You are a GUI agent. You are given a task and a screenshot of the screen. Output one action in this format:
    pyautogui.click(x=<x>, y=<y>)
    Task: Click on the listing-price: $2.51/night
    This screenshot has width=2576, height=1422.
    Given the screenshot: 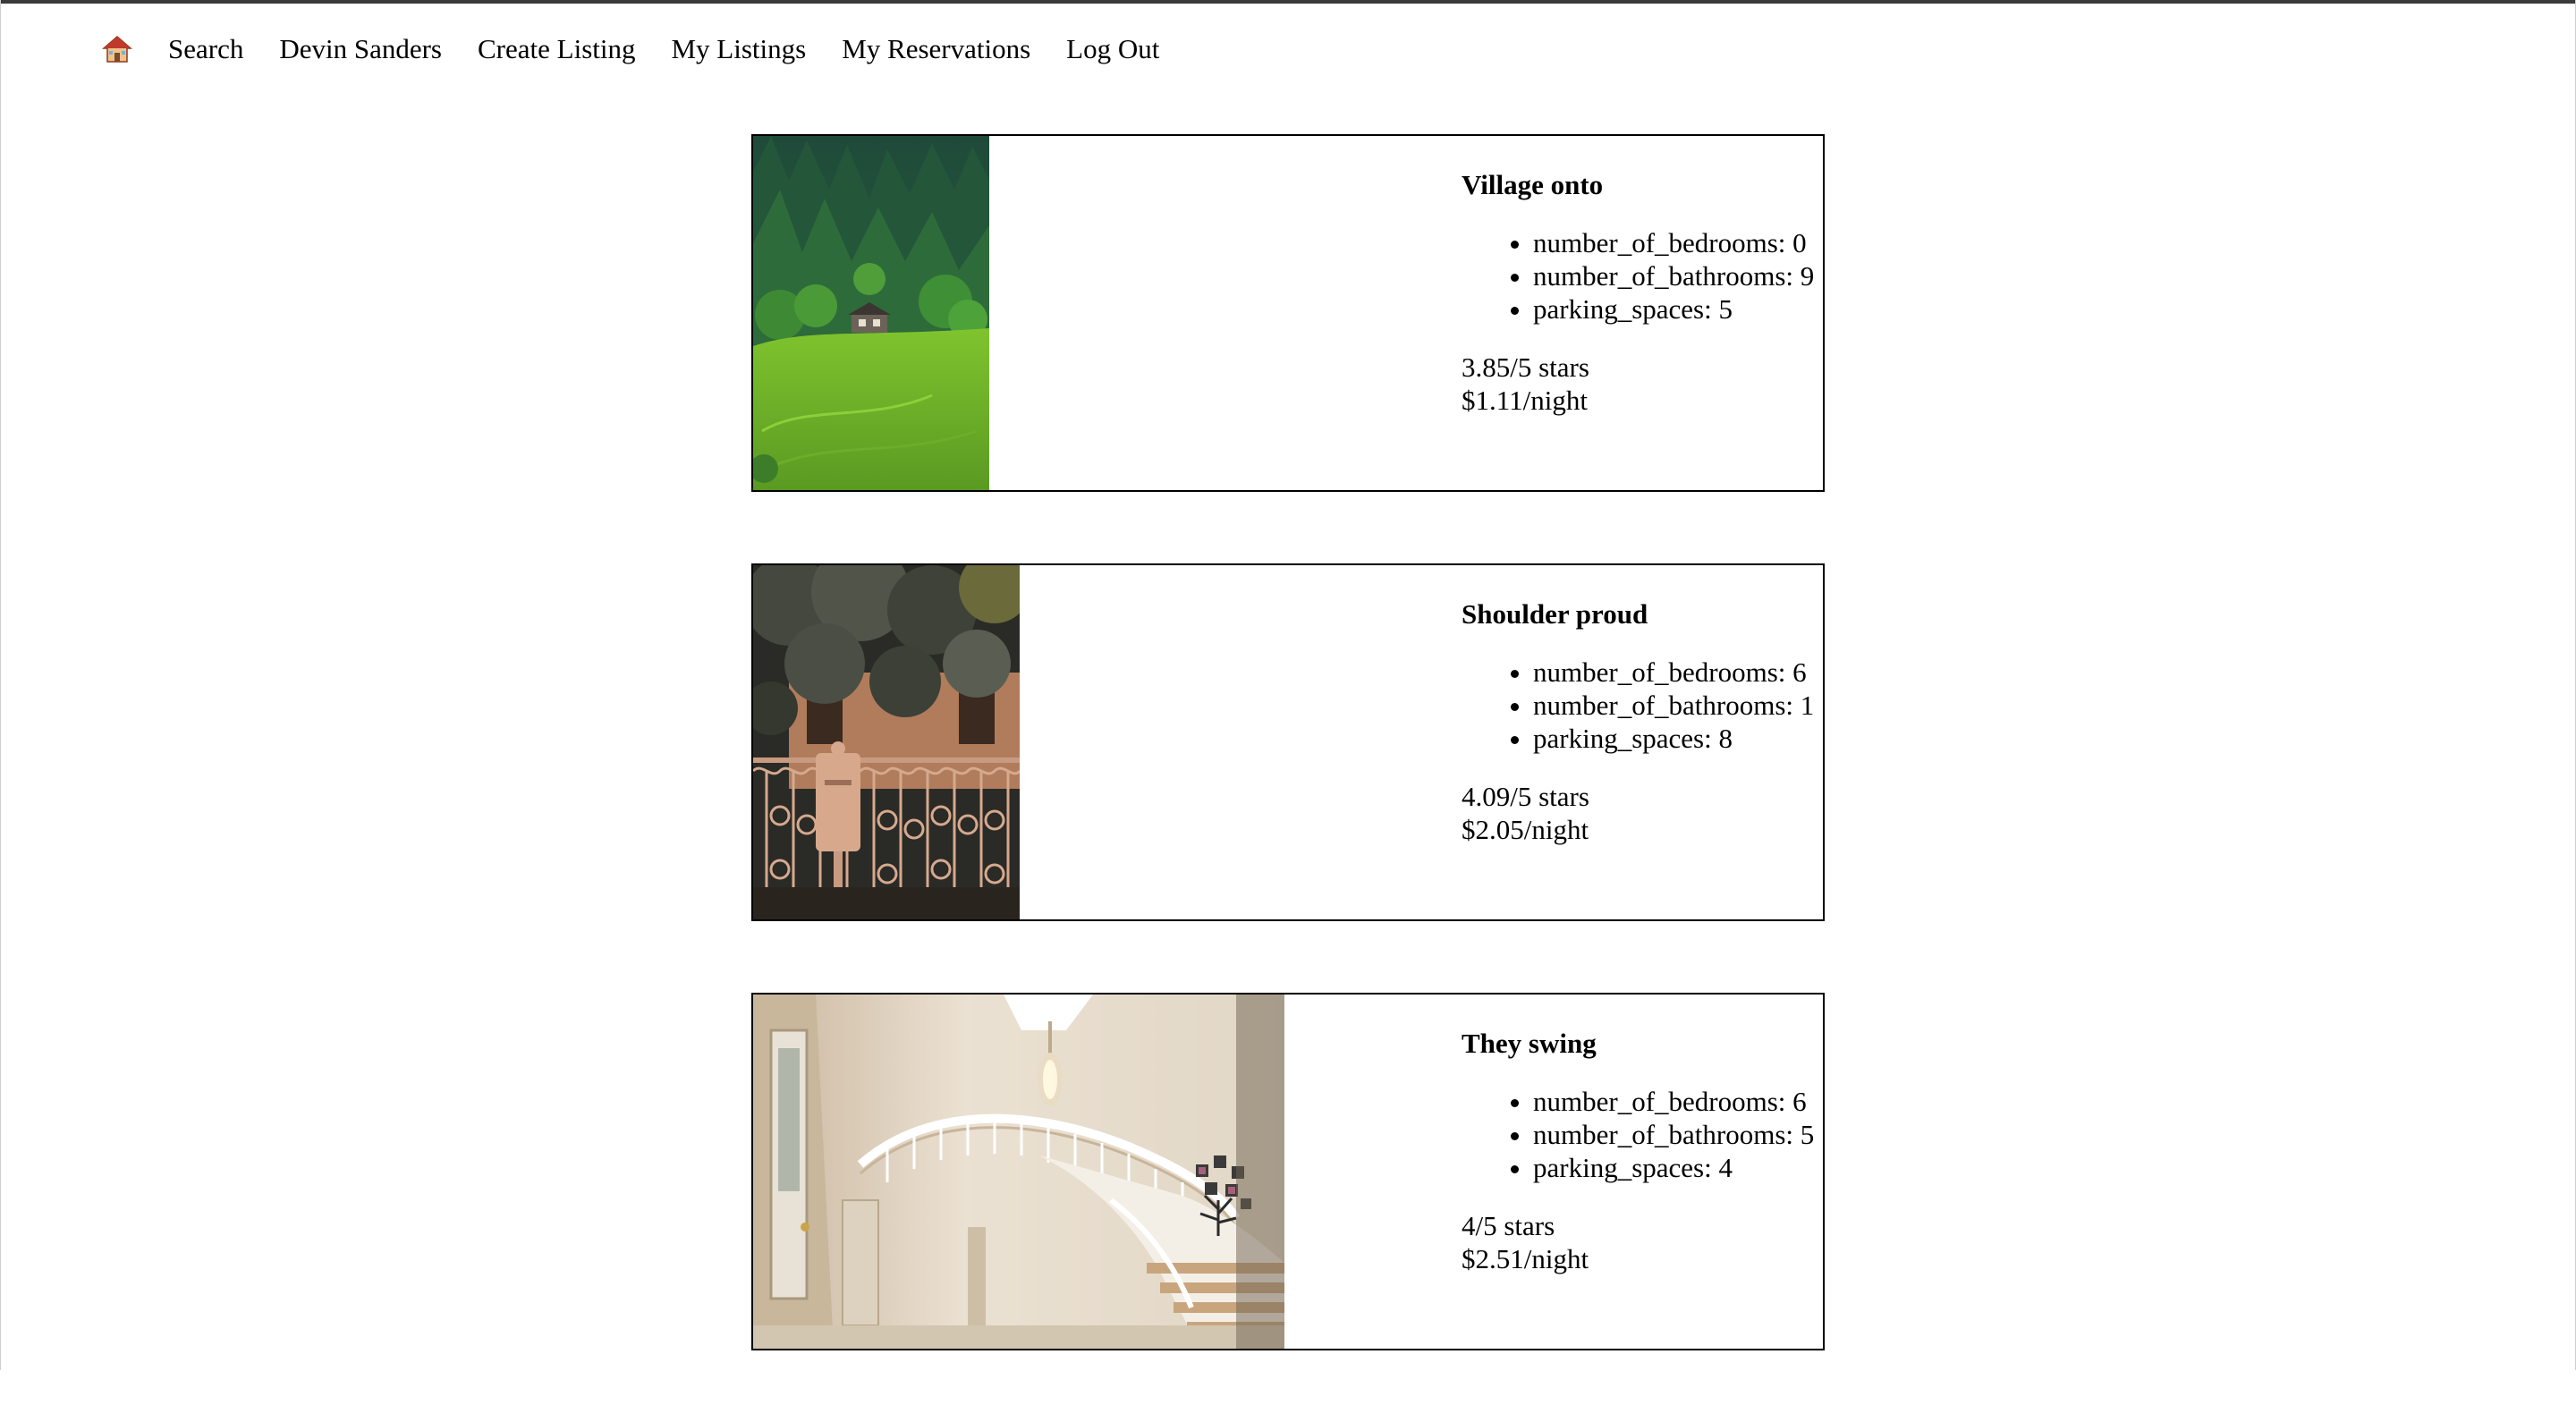 What is the action you would take?
    pyautogui.click(x=1525, y=1258)
    